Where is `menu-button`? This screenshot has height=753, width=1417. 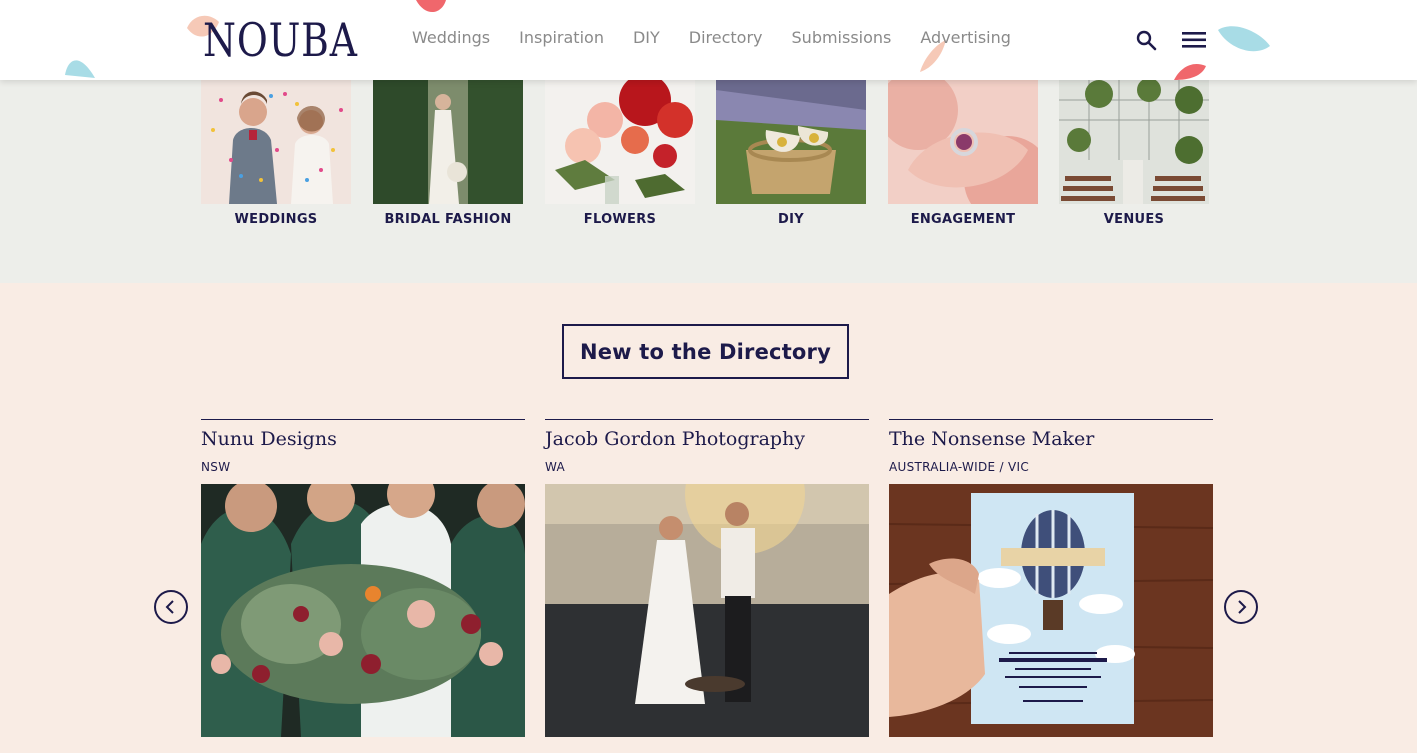
menu-button is located at coordinates (1194, 40).